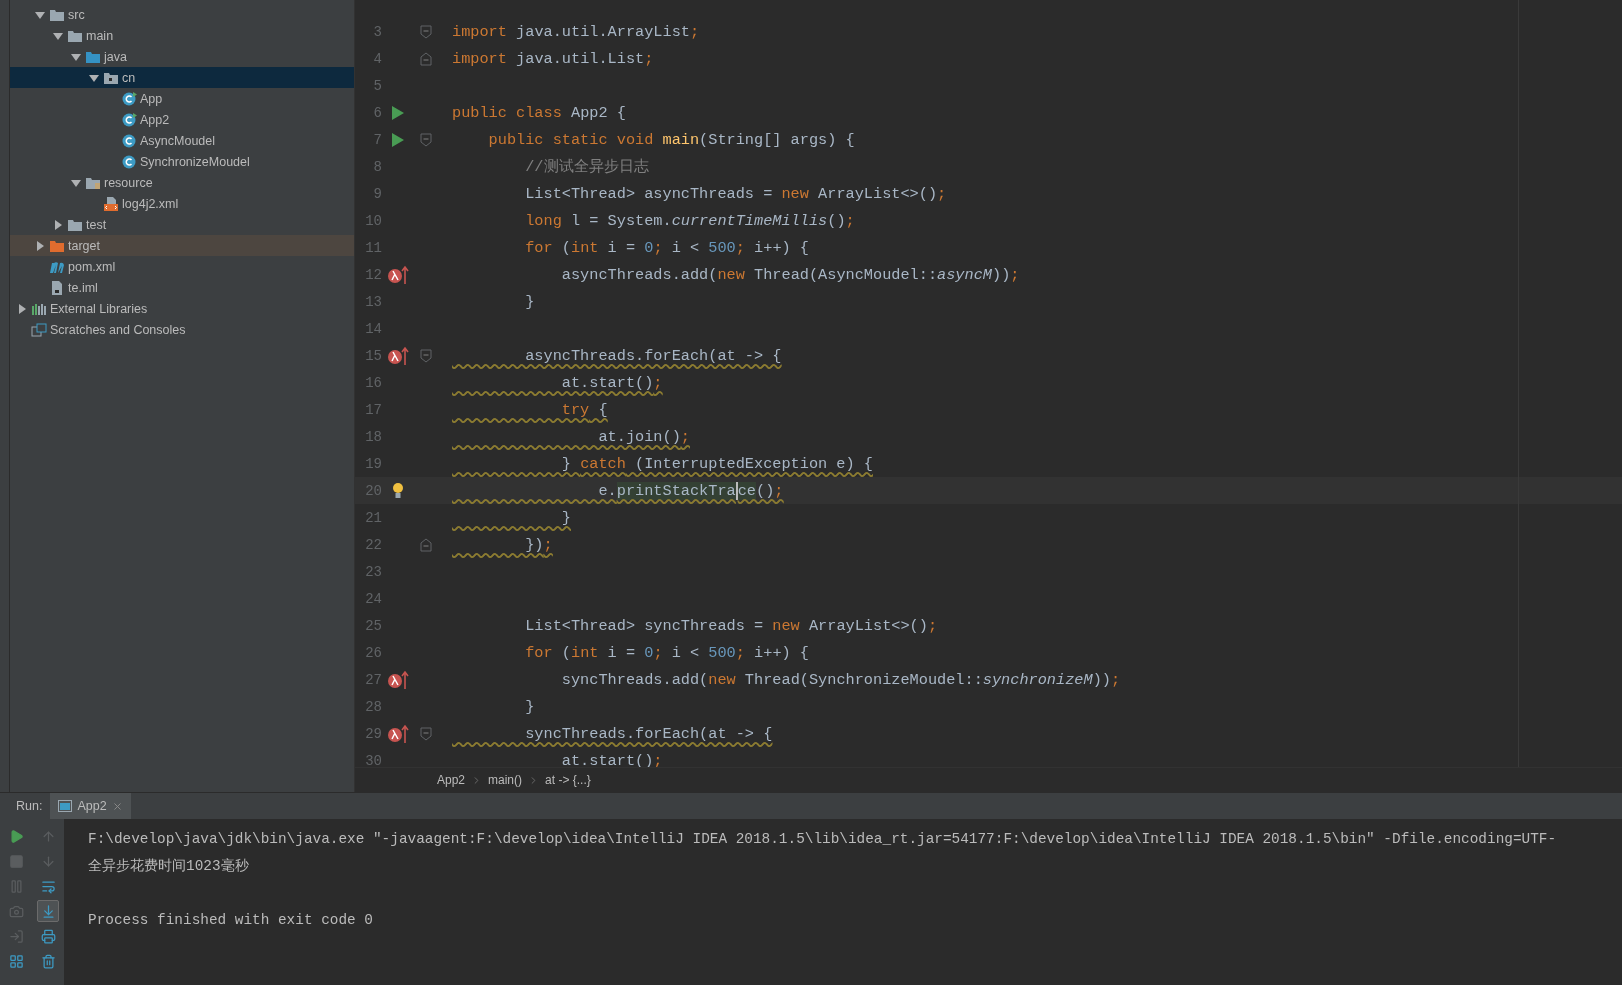  I want to click on tree-item-label: te.iml, so click(83, 287).